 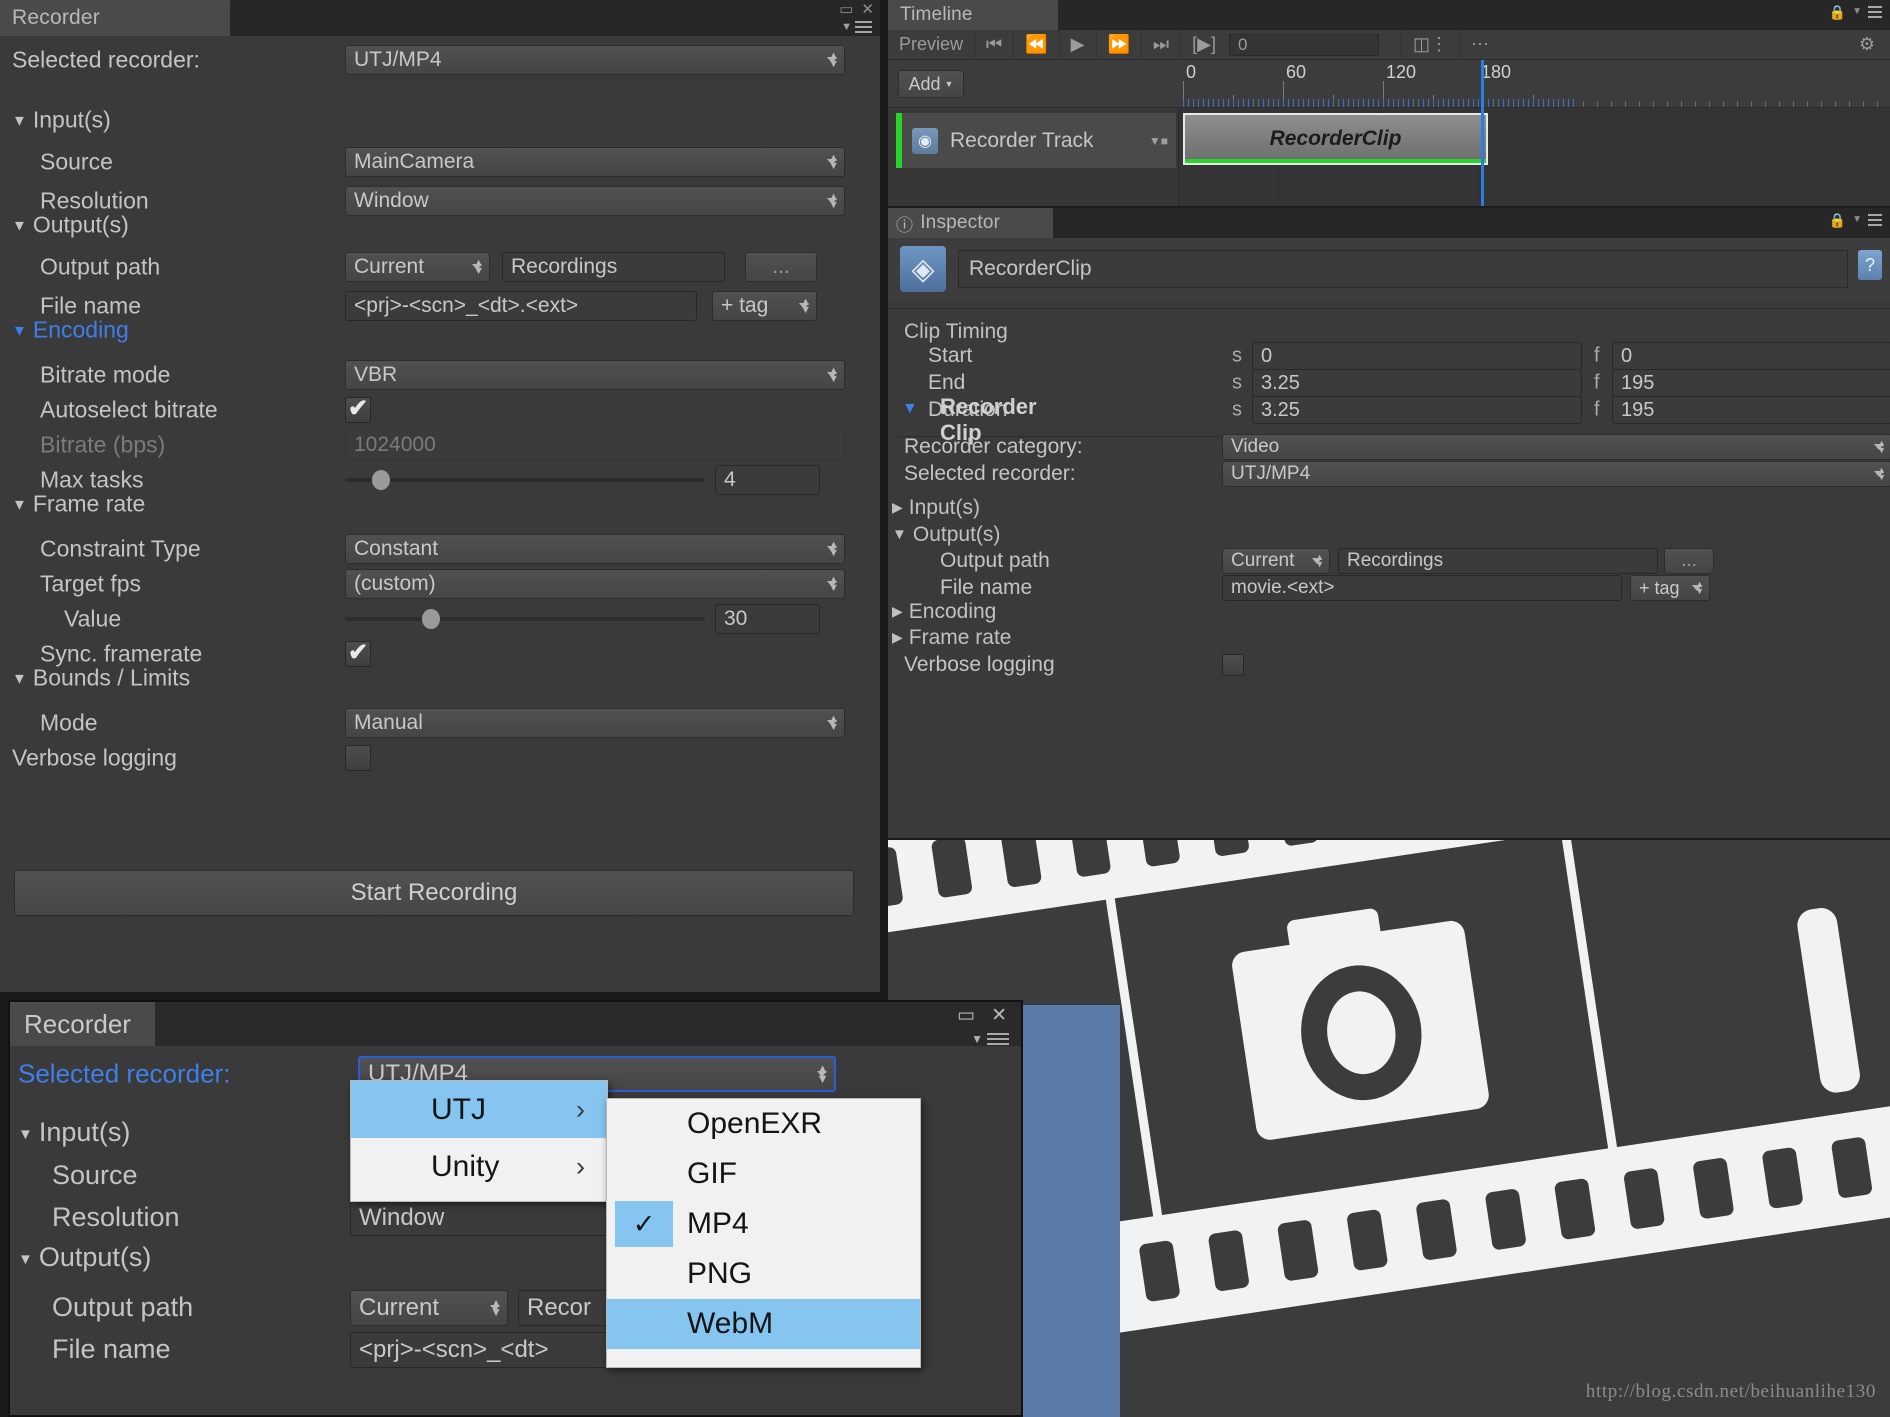 I want to click on outputs-foldout: Output(s), so click(x=70, y=225).